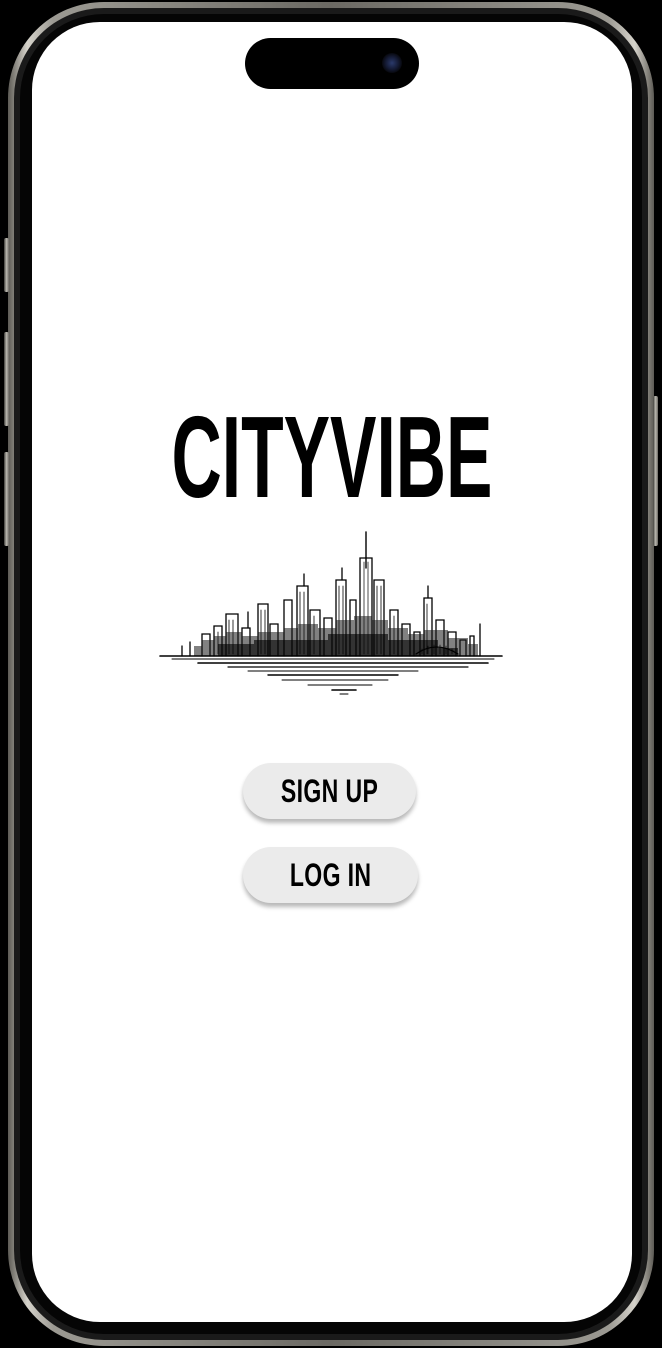 Image resolution: width=662 pixels, height=1348 pixels. Describe the element at coordinates (6, 379) in the screenshot. I see `volume-up-button` at that location.